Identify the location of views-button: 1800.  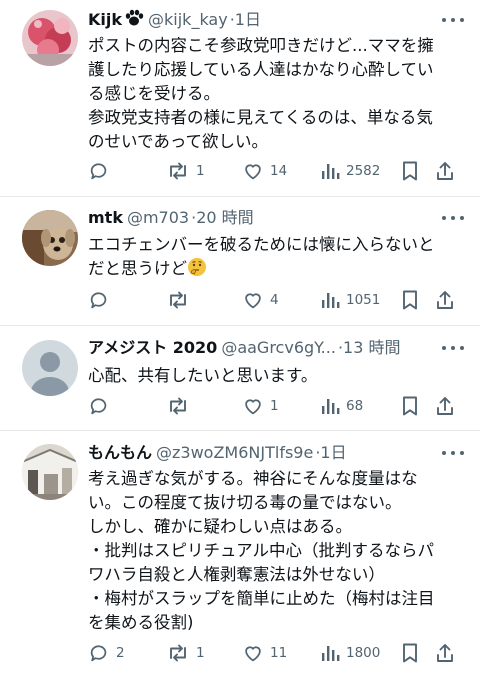
(350, 653).